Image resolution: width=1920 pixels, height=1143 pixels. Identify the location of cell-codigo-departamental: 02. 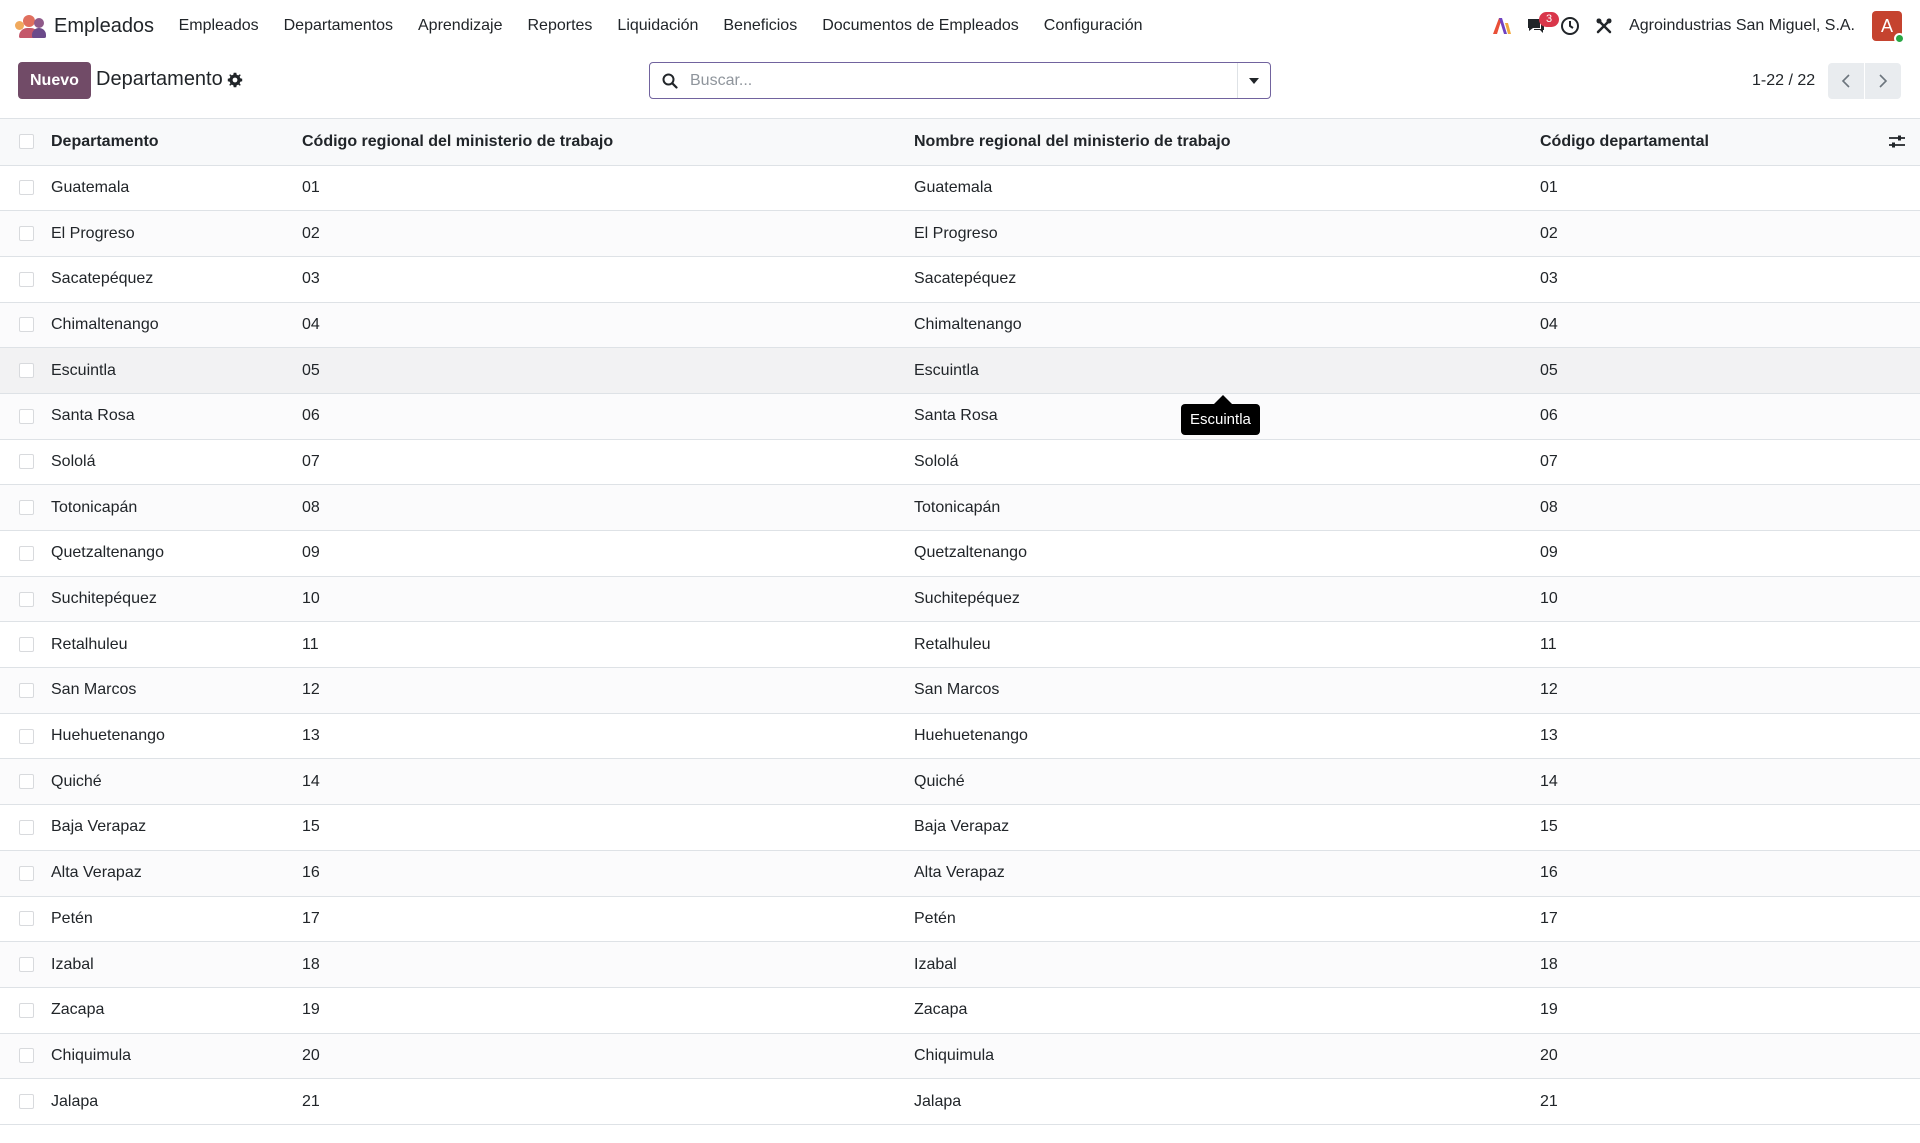
(1707, 233).